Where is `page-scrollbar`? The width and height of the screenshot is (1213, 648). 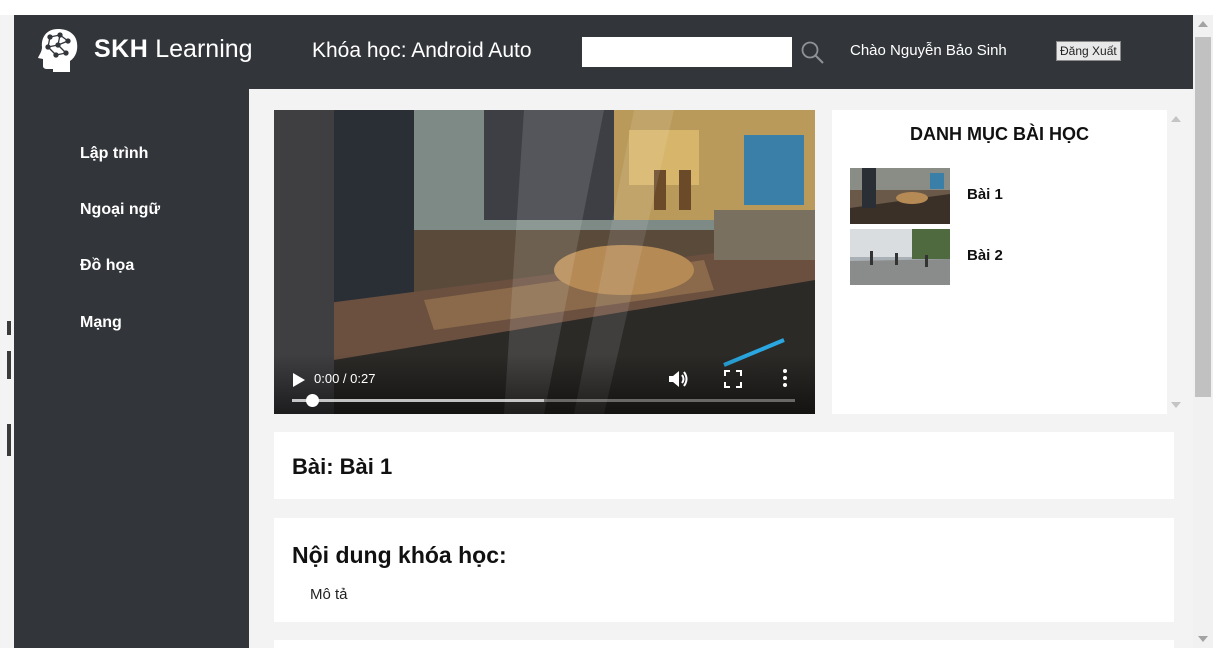
page-scrollbar is located at coordinates (1203, 331).